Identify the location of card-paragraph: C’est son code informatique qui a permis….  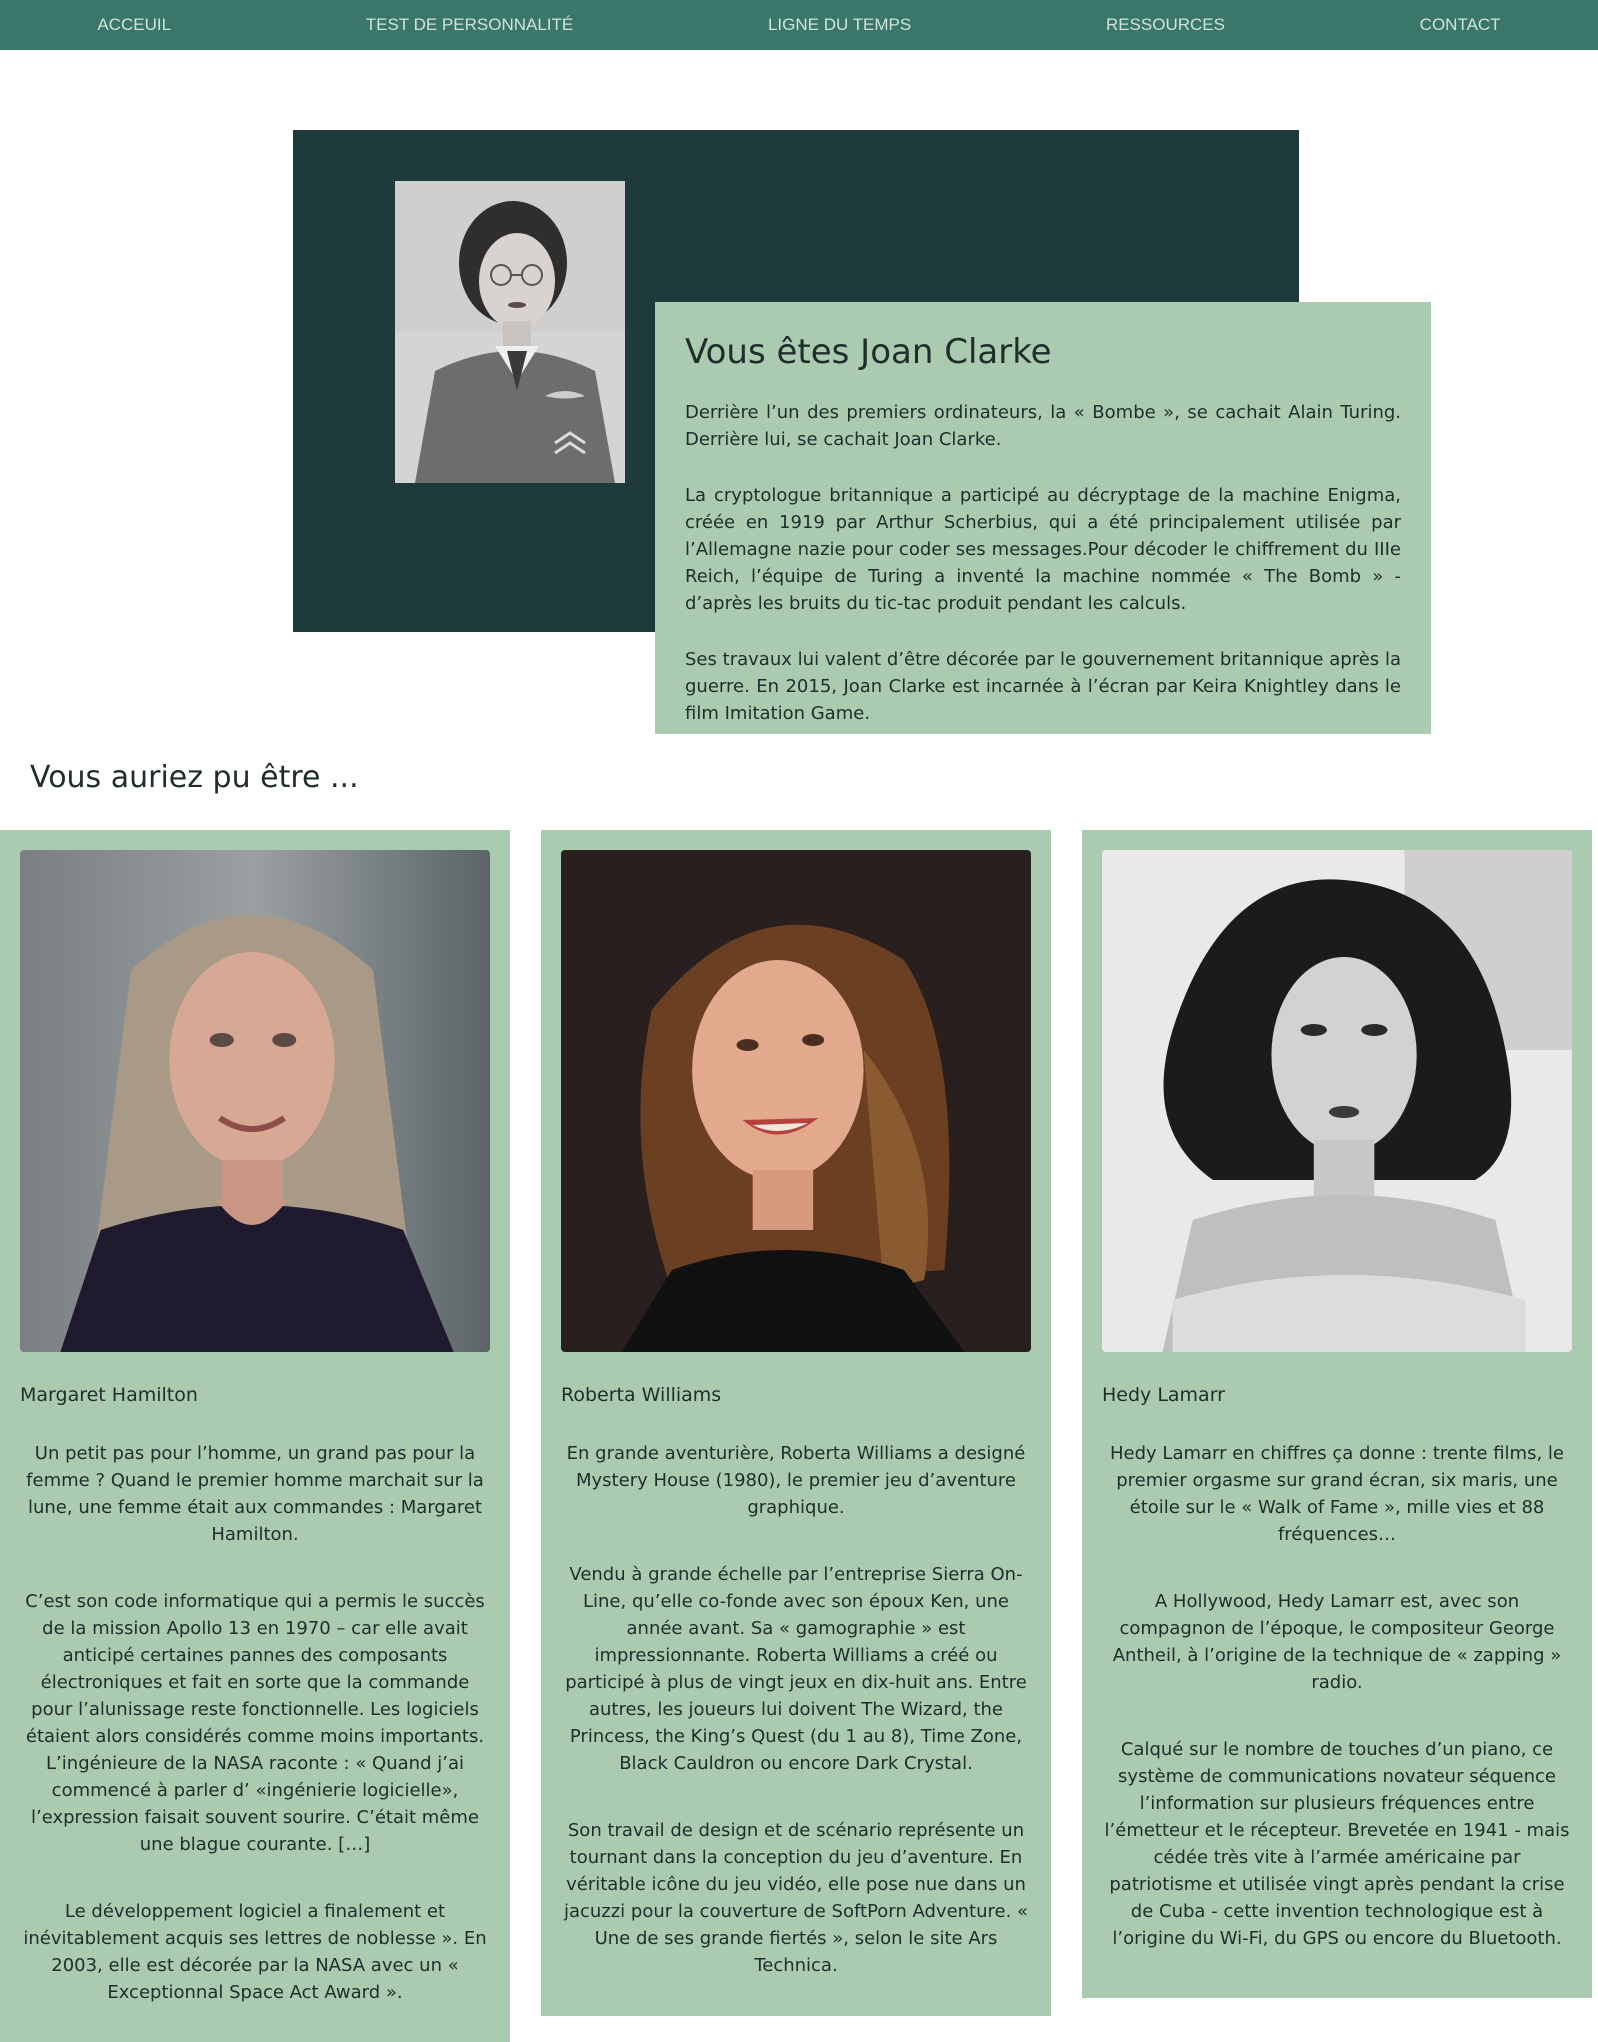
(255, 1723).